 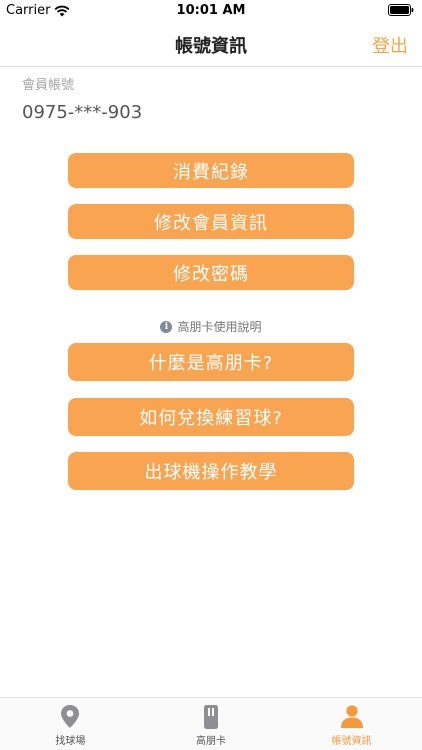 I want to click on status-bar: Carrier 10:01 AM, so click(x=211, y=11).